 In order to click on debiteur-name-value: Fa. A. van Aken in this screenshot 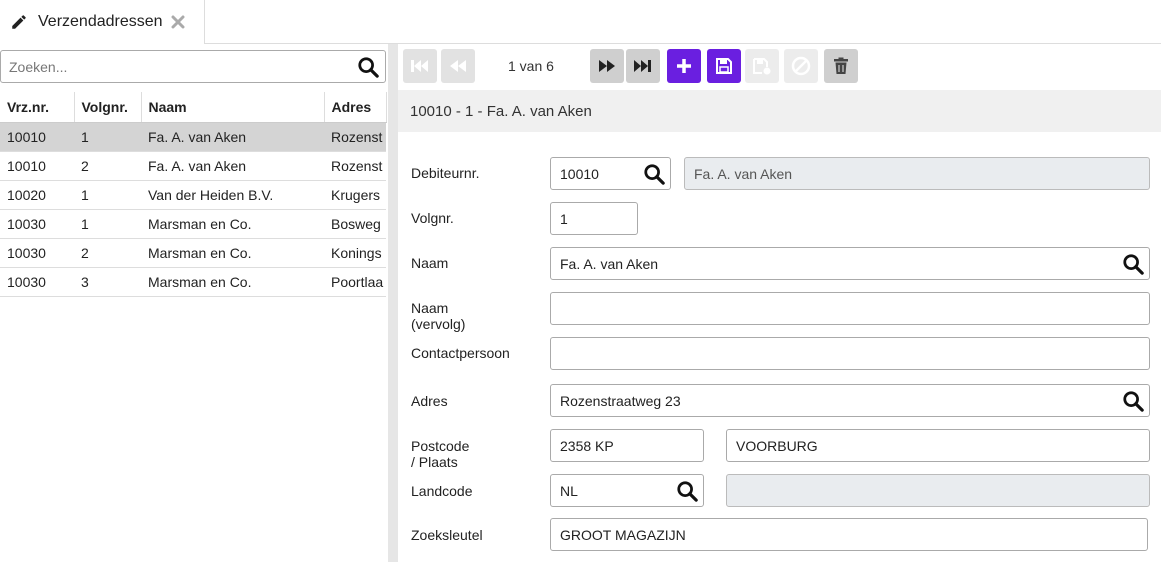, I will do `click(743, 173)`.